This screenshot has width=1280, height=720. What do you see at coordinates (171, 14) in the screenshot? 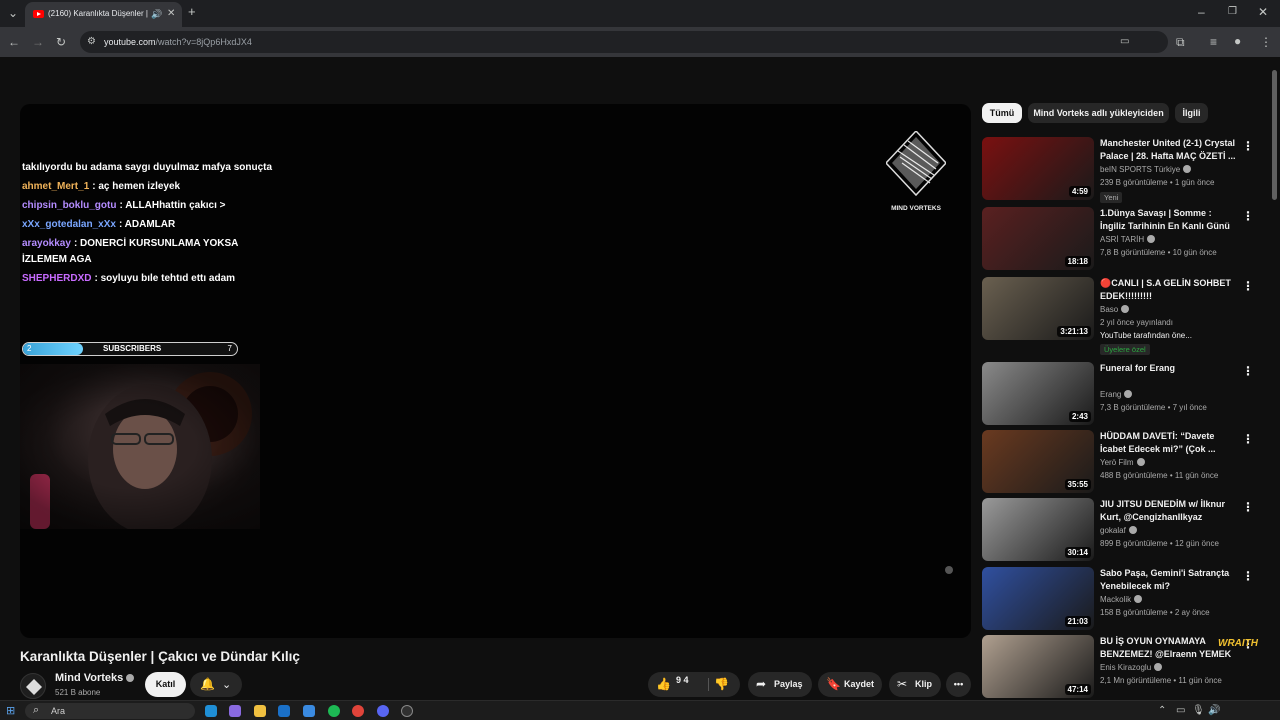
I see `tab-close-icon: ✕` at bounding box center [171, 14].